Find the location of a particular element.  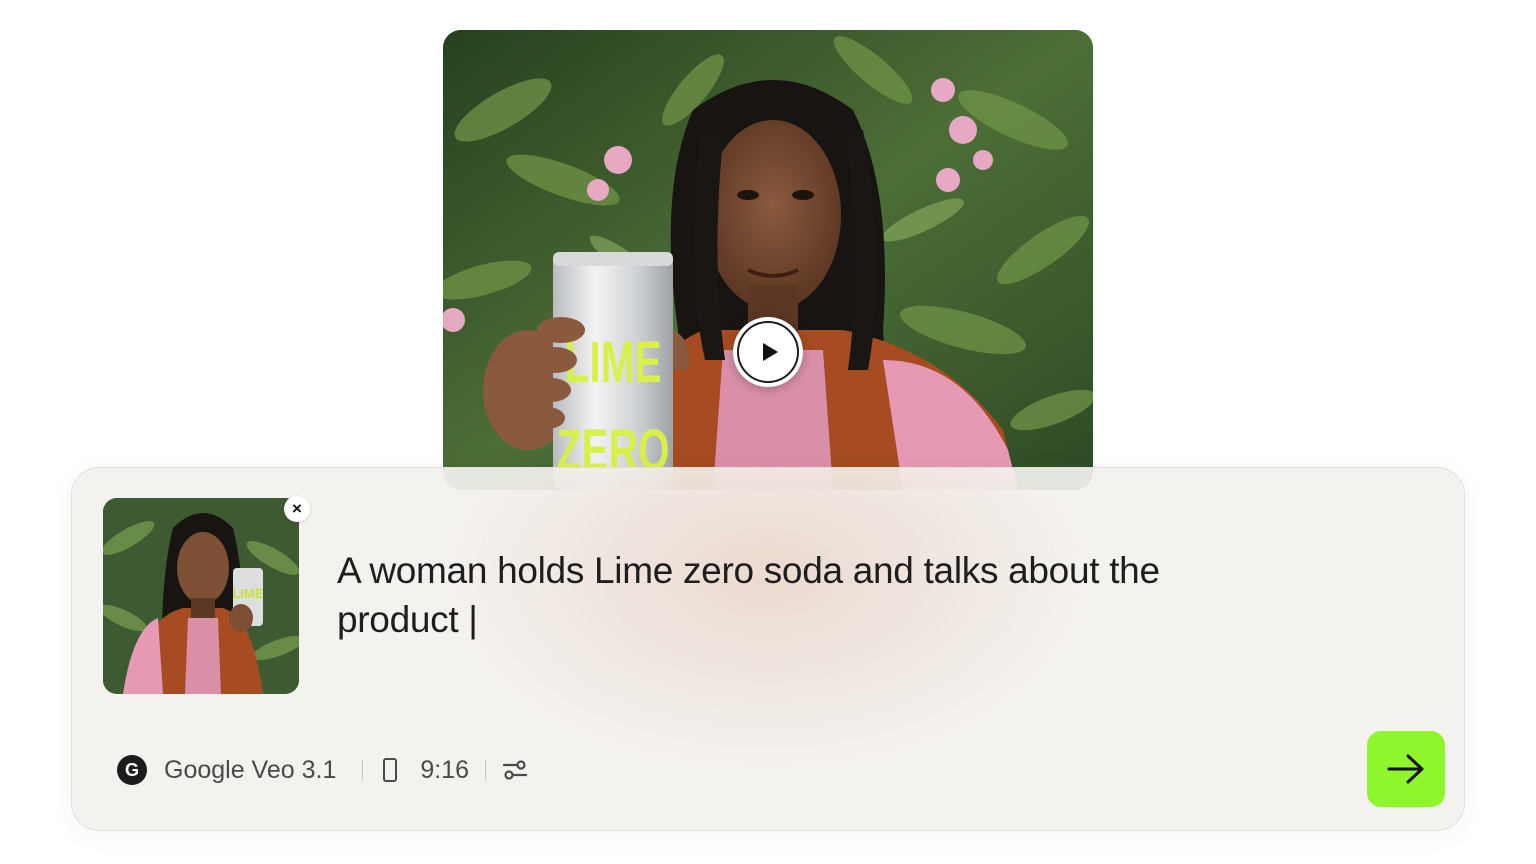

aspect-ratio-value: 9:16 is located at coordinates (445, 769).